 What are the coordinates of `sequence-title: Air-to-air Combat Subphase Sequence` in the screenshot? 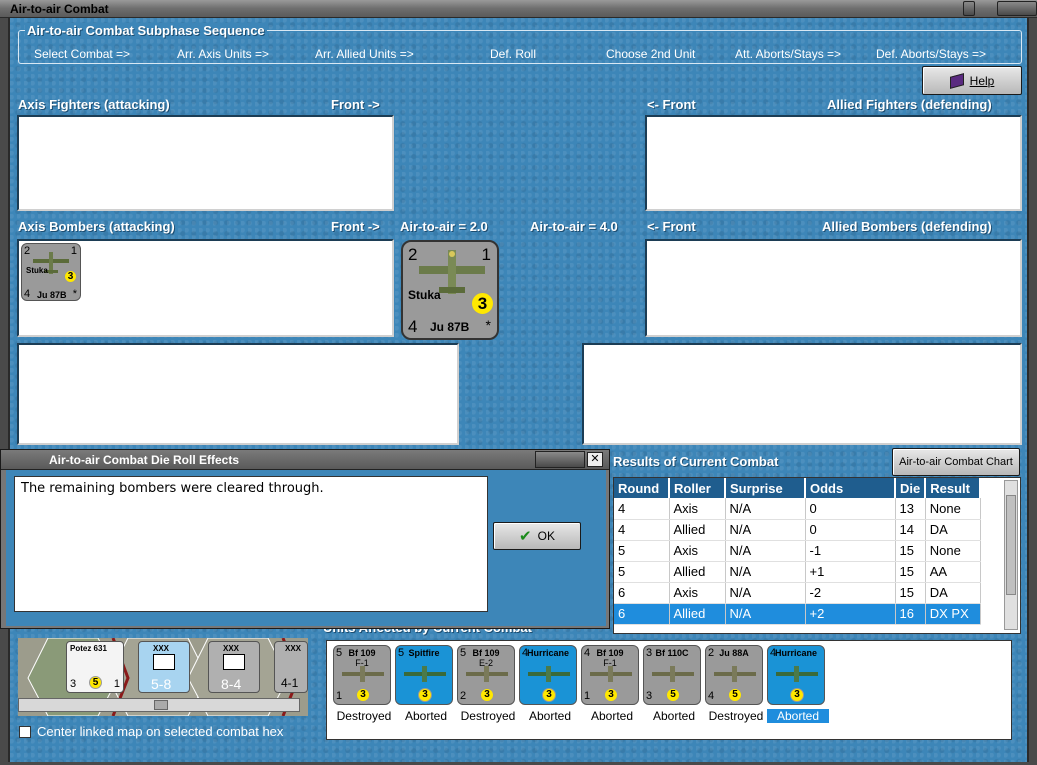 It's located at (146, 30).